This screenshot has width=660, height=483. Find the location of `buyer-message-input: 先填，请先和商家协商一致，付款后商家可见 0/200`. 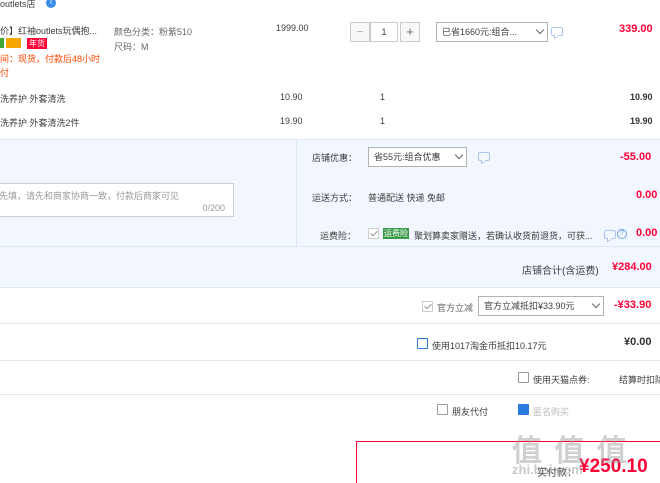

buyer-message-input: 先填，请先和商家协商一致，付款后商家可见 0/200 is located at coordinates (117, 200).